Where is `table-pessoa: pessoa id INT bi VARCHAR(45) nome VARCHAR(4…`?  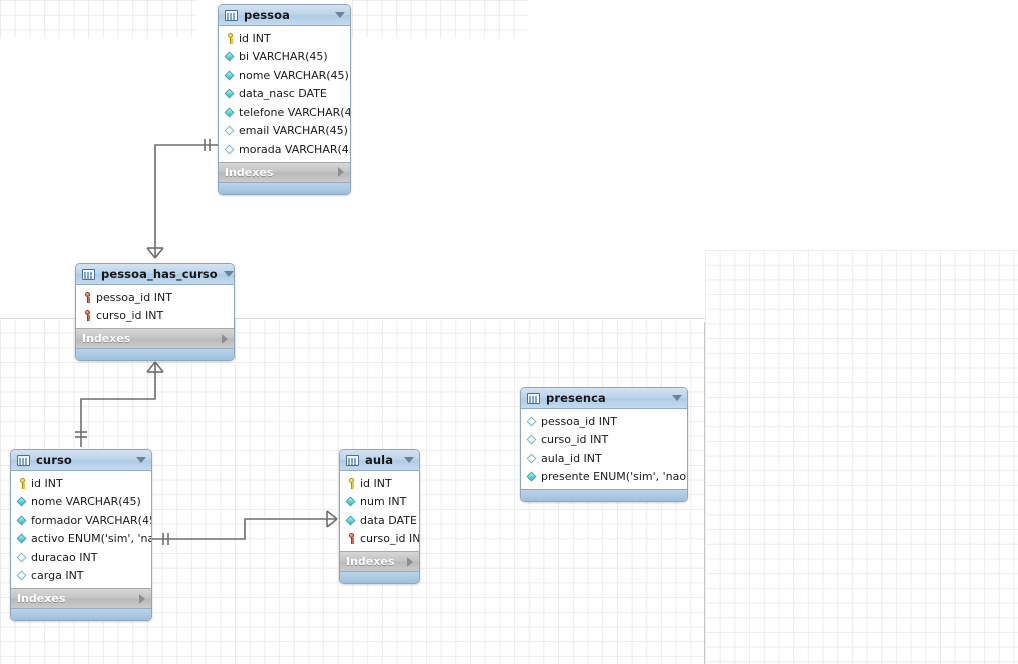 table-pessoa: pessoa id INT bi VARCHAR(45) nome VARCHAR(4… is located at coordinates (284, 99).